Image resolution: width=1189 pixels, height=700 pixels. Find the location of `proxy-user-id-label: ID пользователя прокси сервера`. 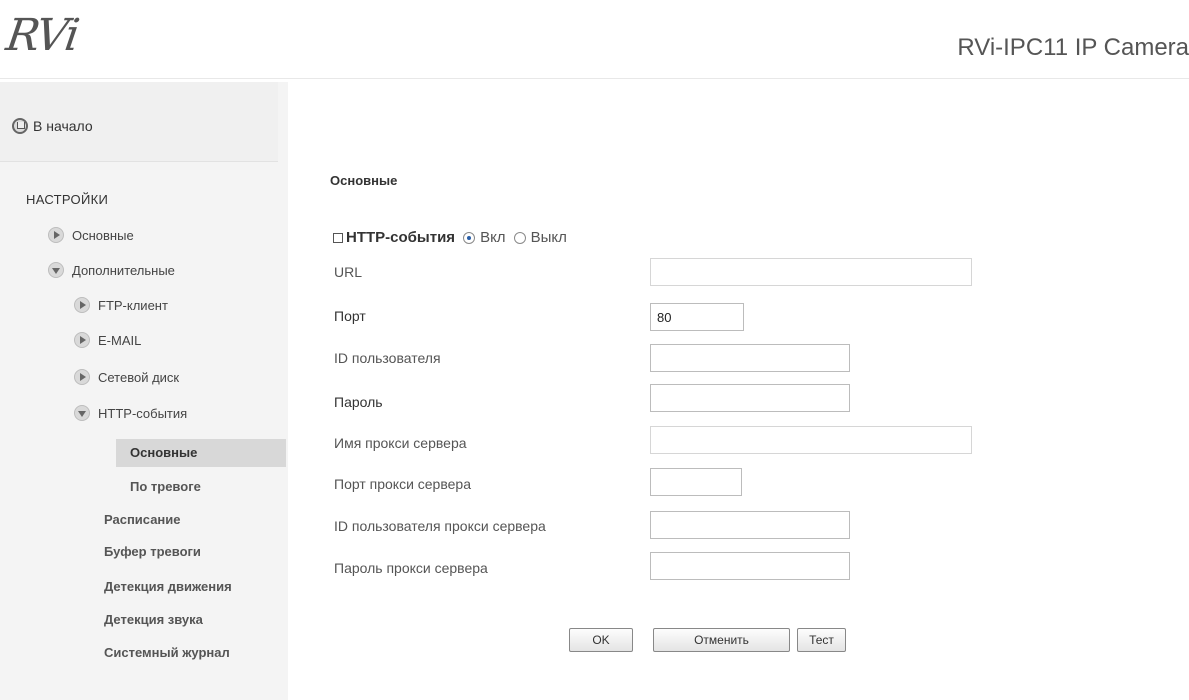

proxy-user-id-label: ID пользователя прокси сервера is located at coordinates (440, 526).